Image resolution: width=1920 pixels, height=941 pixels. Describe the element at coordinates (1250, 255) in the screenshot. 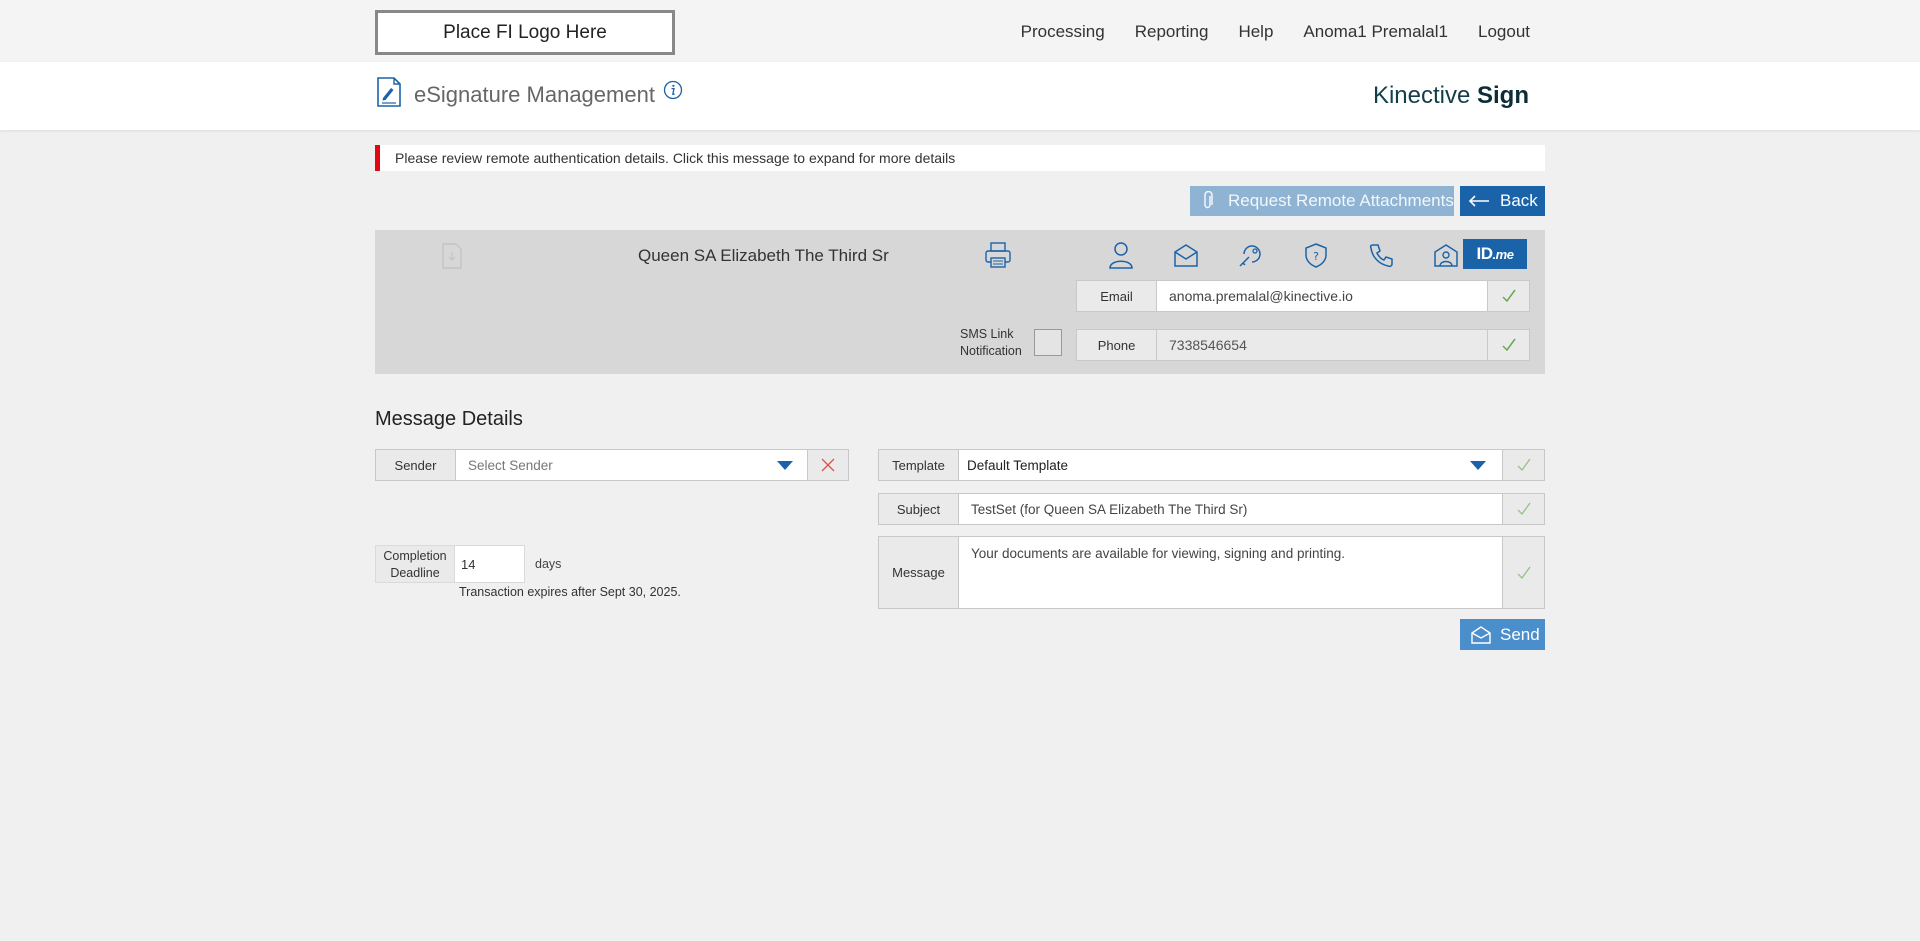

I see `key-auth-icon` at that location.